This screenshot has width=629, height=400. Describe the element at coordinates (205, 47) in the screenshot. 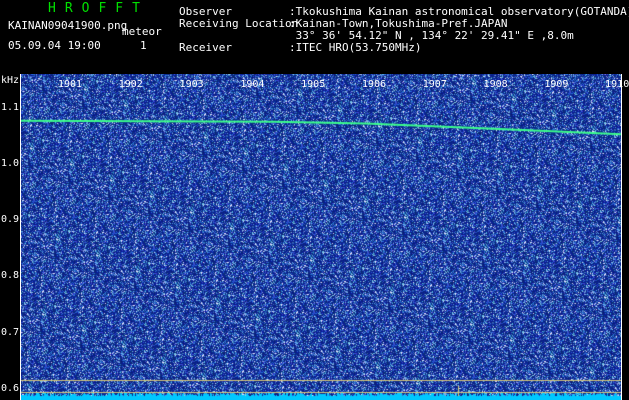

I see `receiver-label: Receiver` at that location.